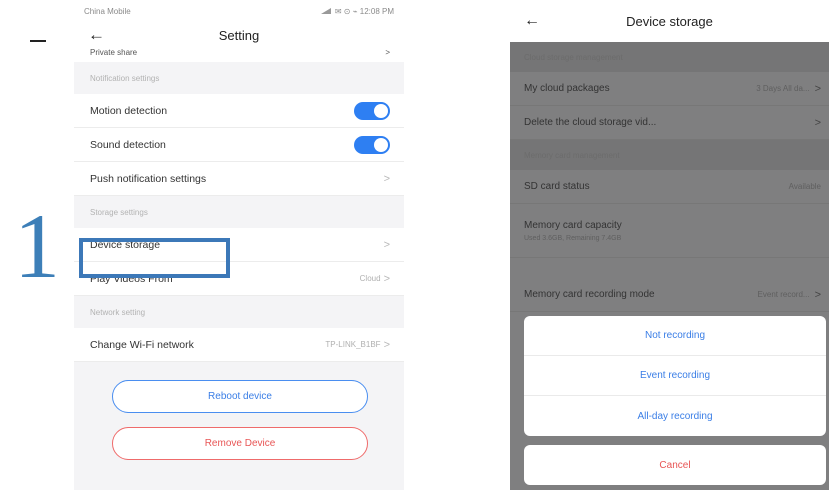  Describe the element at coordinates (239, 345) in the screenshot. I see `wifi-row: Change Wi-Fi network TP-LINK_B1BF >` at that location.